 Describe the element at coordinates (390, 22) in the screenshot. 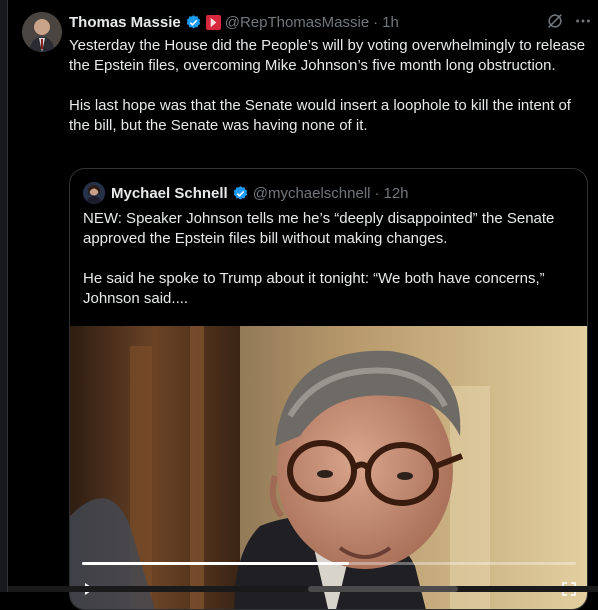

I see `post-time: 1h` at that location.